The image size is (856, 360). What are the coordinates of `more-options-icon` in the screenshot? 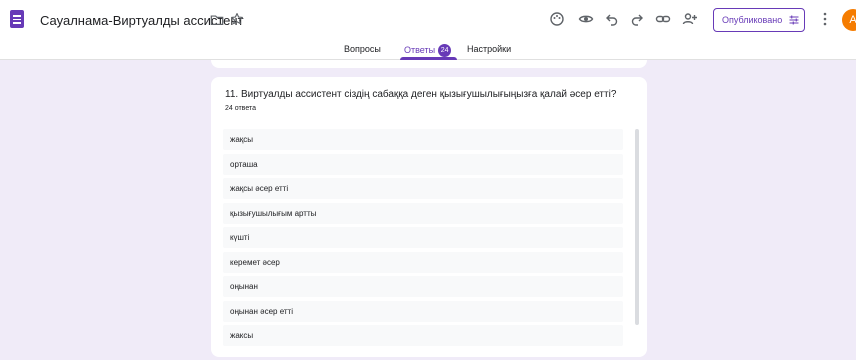 It's located at (825, 19).